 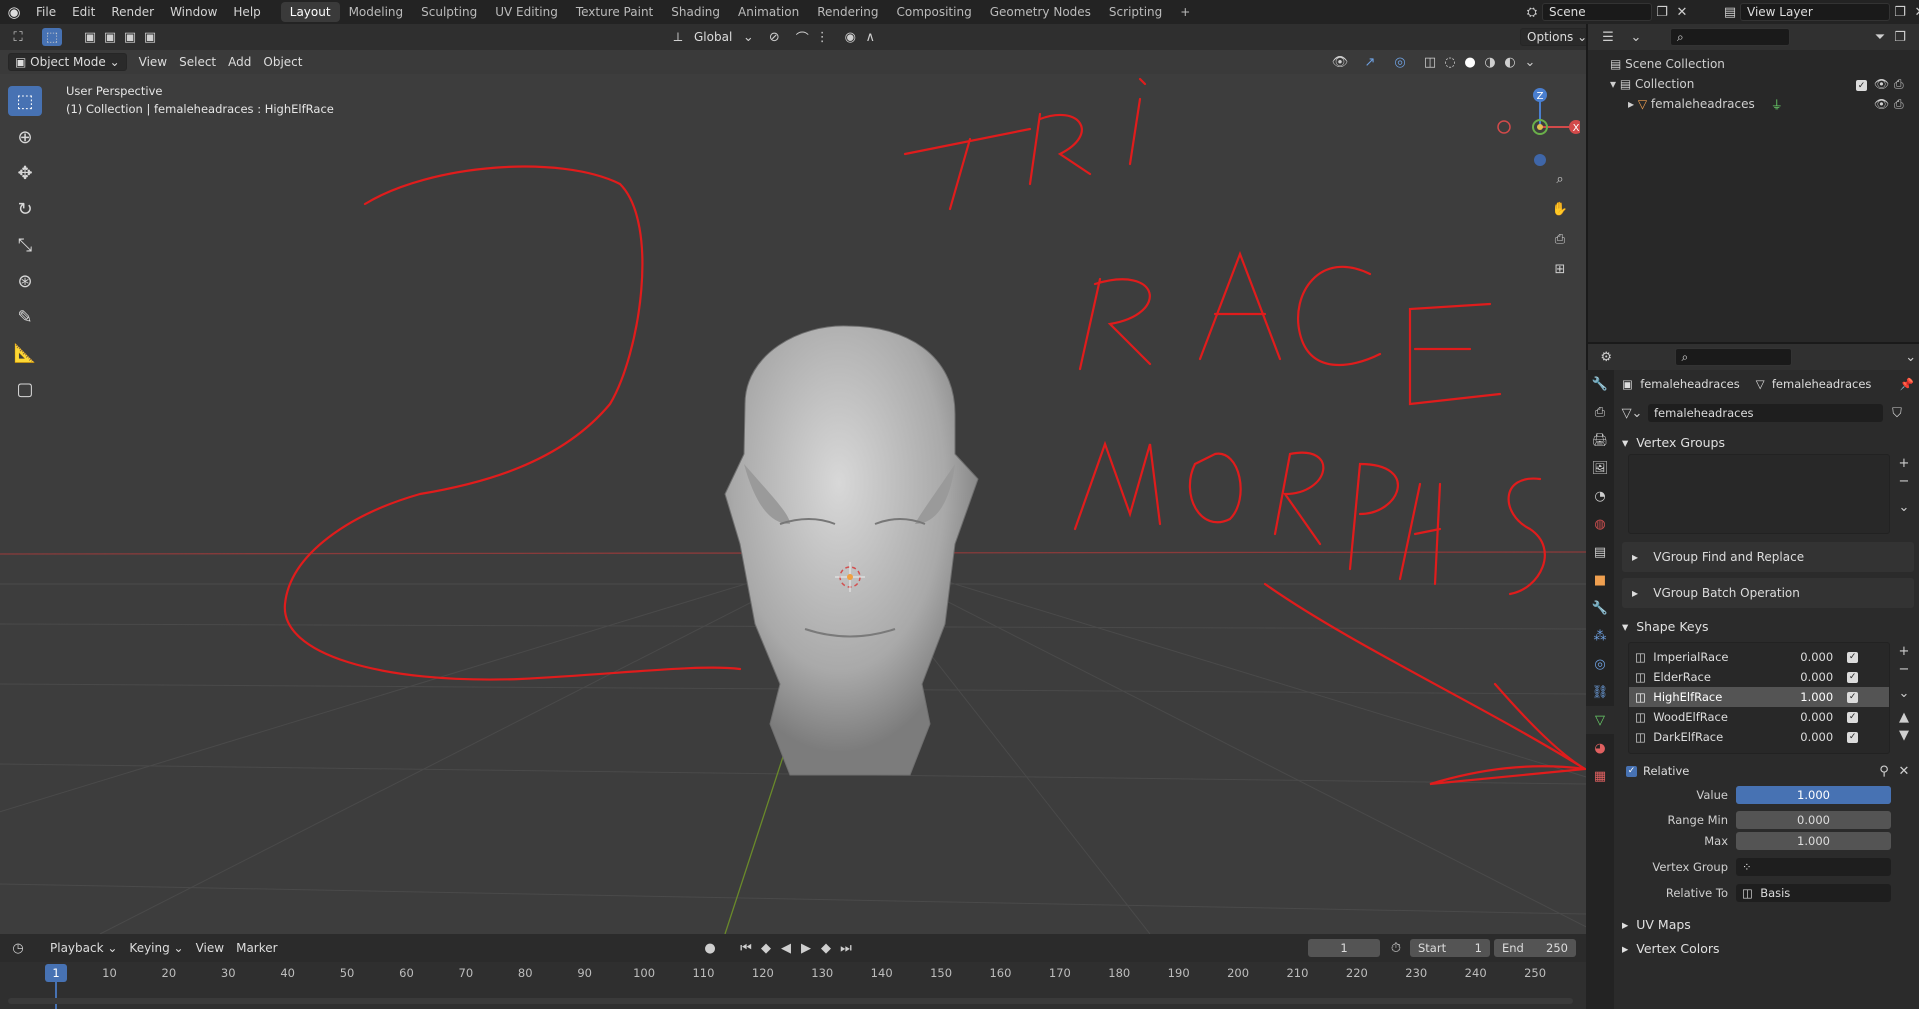 I want to click on object-tab-icon: ■, so click(x=1600, y=580).